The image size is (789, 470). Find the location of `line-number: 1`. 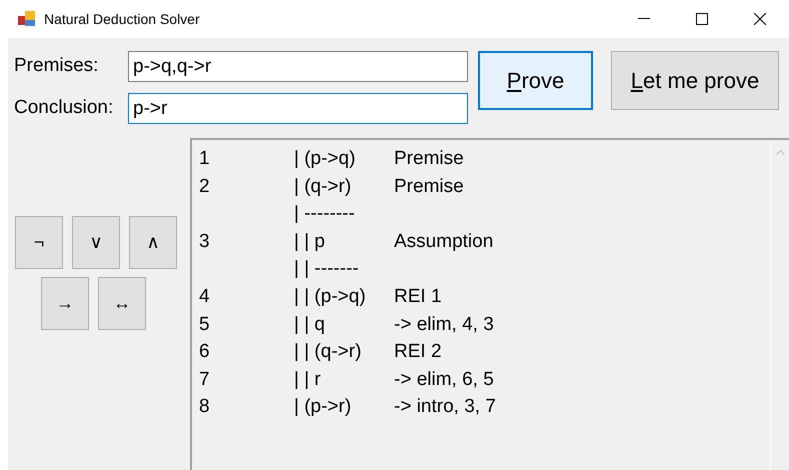

line-number: 1 is located at coordinates (204, 159).